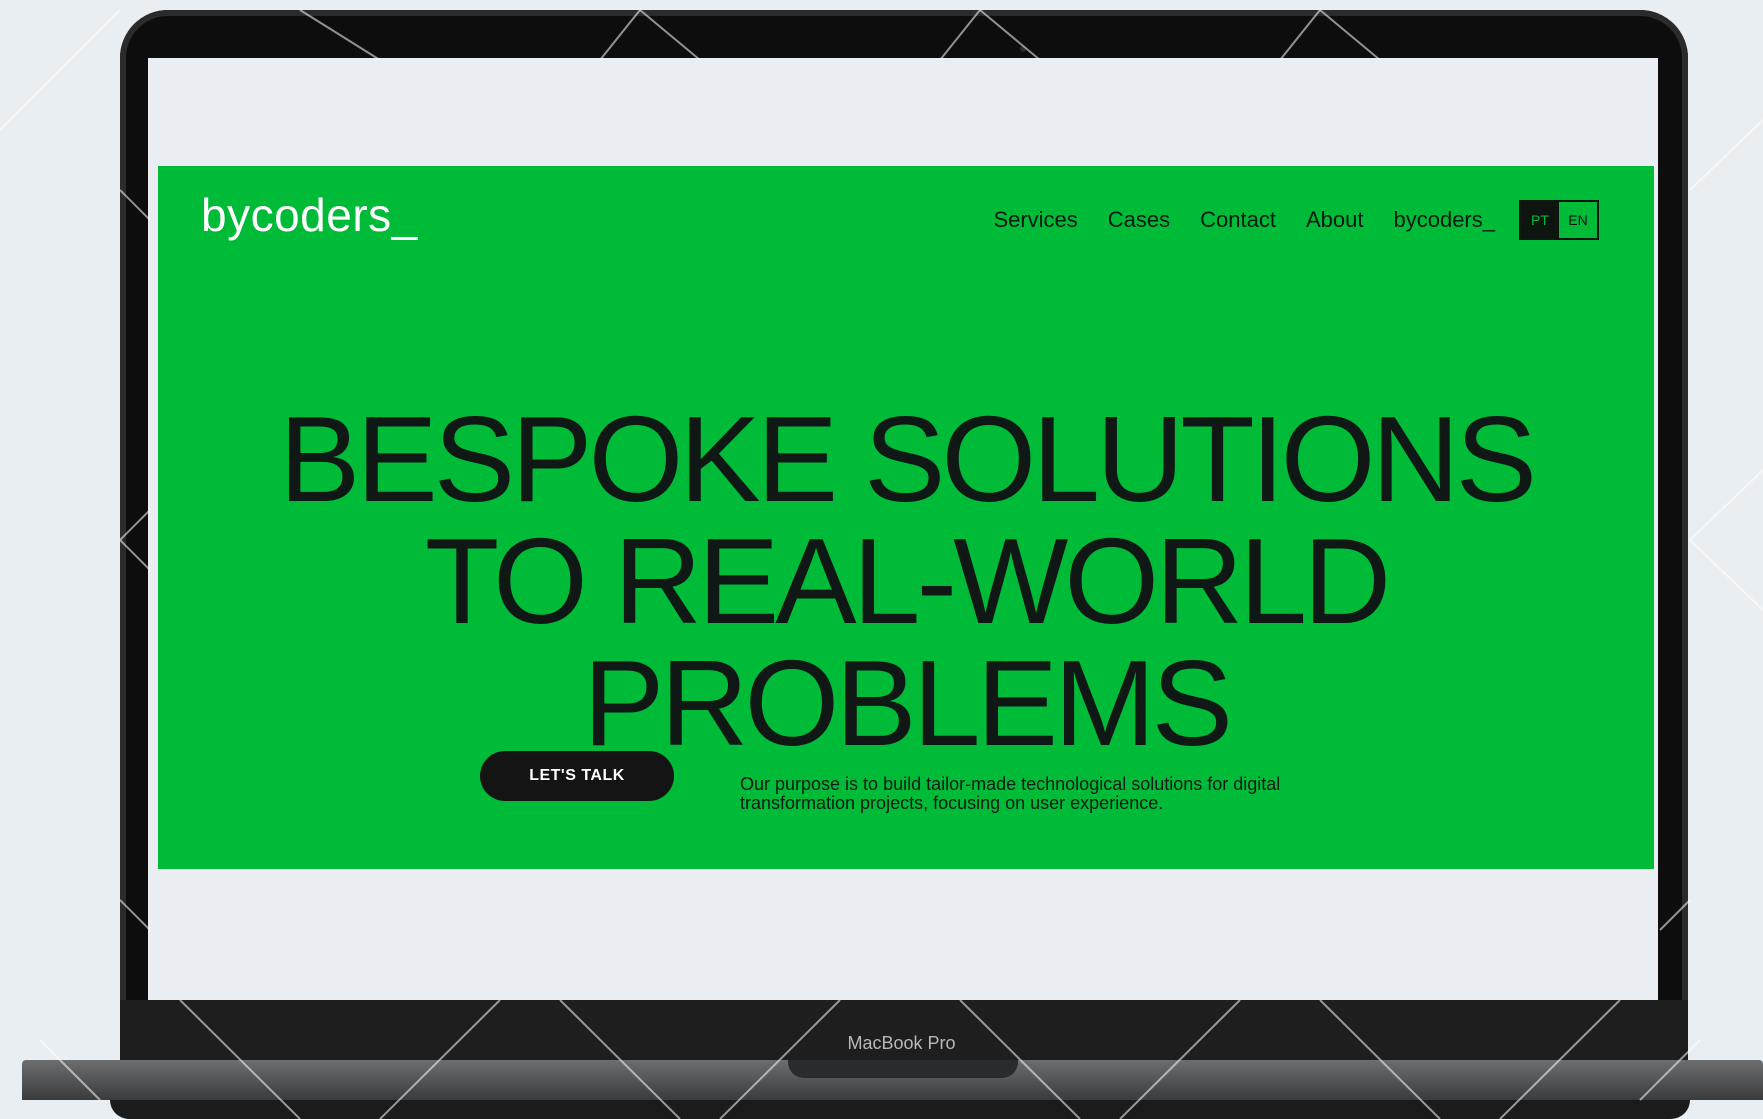 This screenshot has width=1763, height=1119. Describe the element at coordinates (908, 702) in the screenshot. I see `headline-line-3: PROBLEMS` at that location.